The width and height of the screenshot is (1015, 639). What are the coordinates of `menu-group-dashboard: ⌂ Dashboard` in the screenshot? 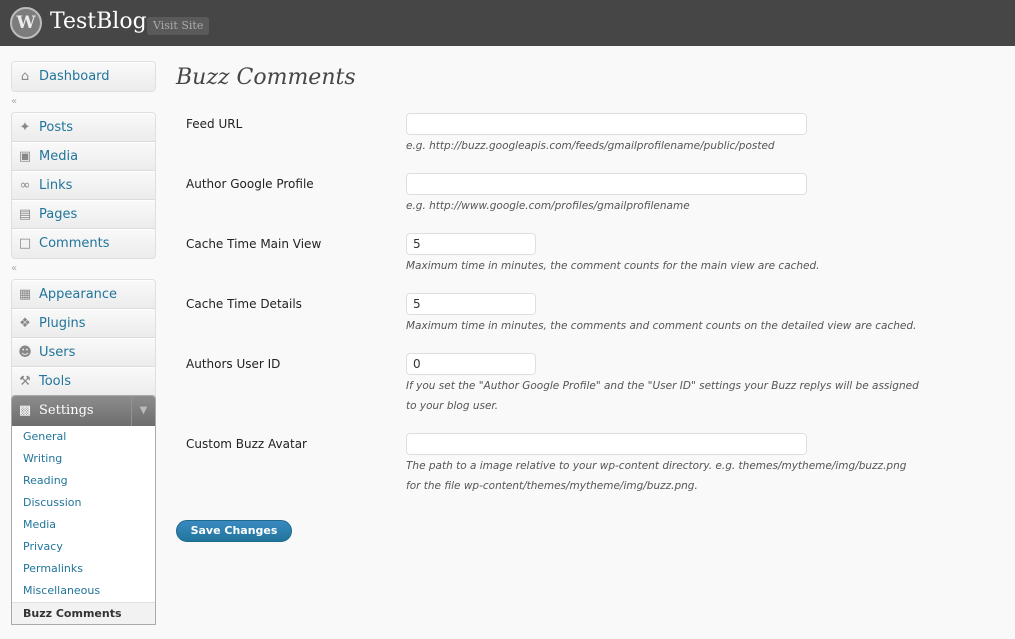 It's located at (83, 76).